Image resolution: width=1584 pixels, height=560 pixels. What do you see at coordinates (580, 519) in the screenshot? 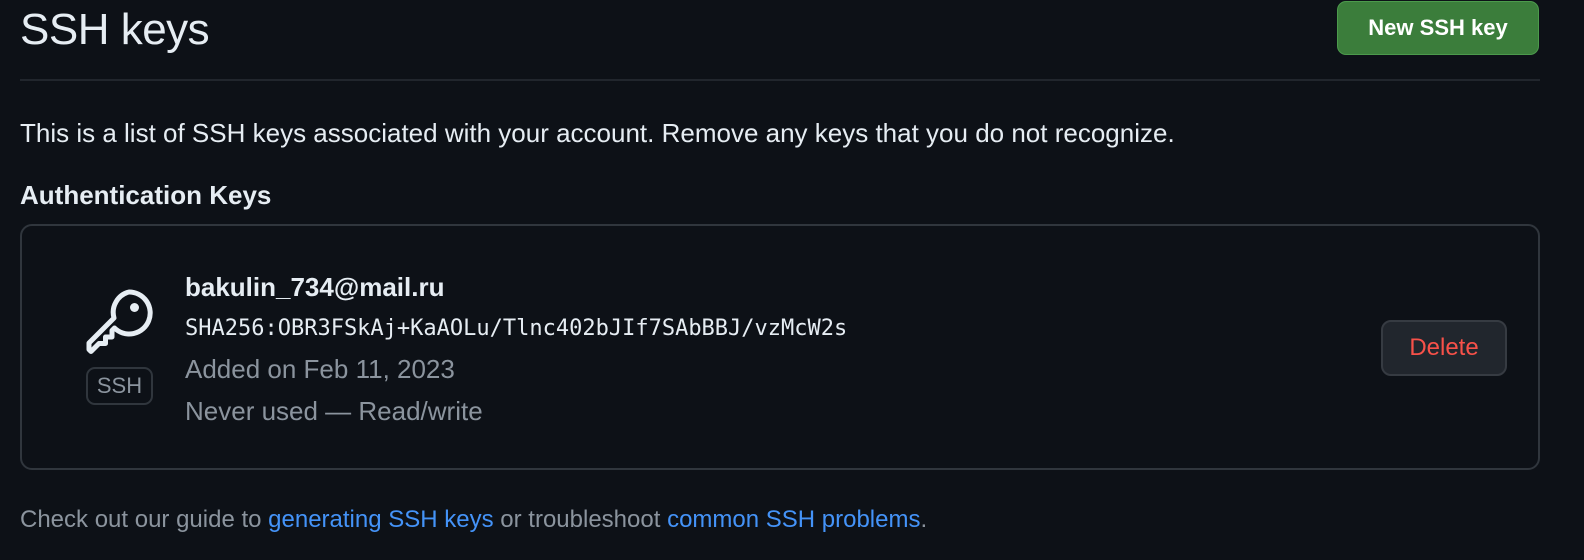
I see `footer-middle: or troubleshoot` at bounding box center [580, 519].